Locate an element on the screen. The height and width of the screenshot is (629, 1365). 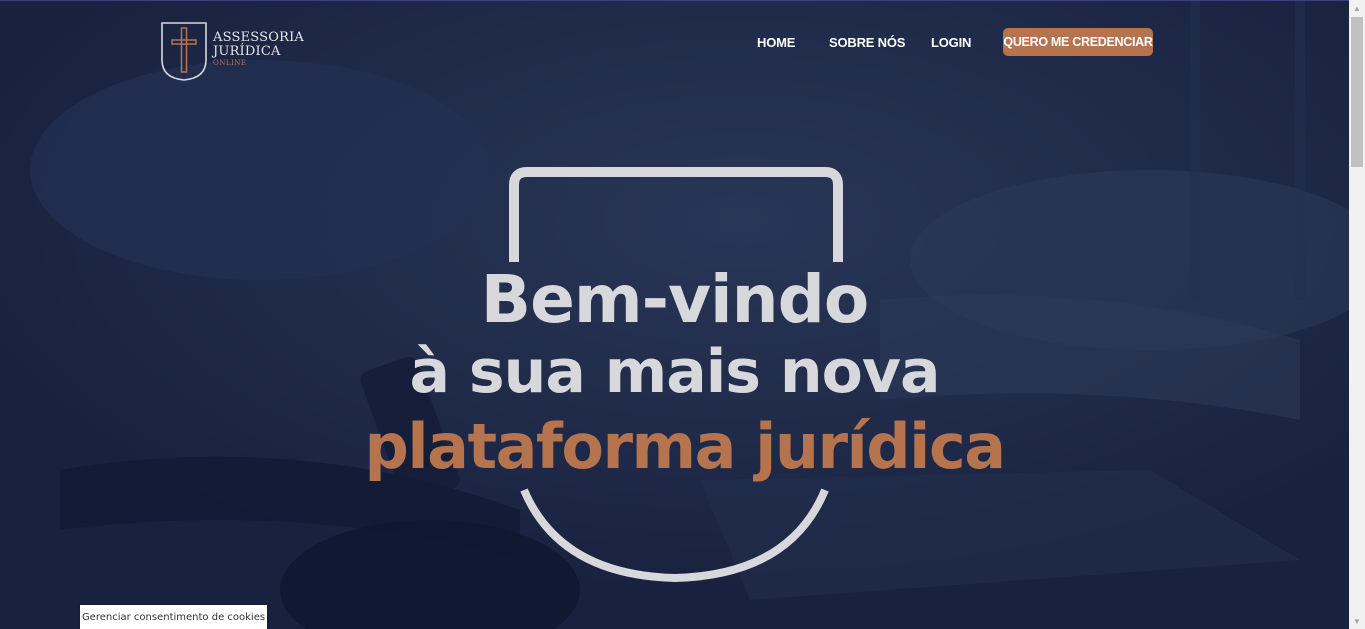
scrollbar-thumb is located at coordinates (1357, 92).